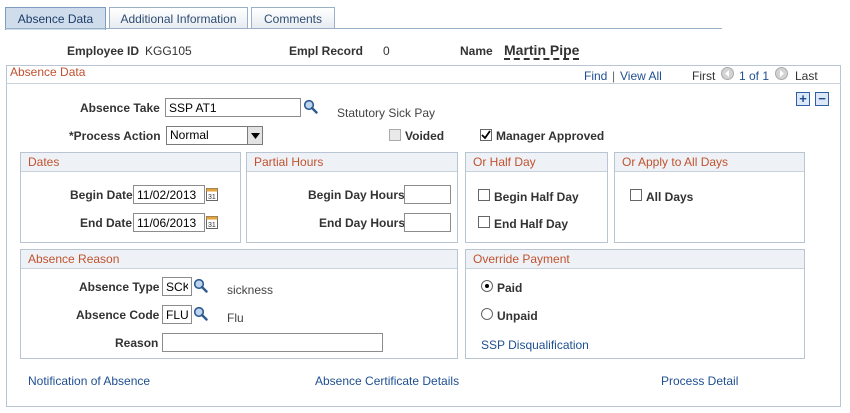 This screenshot has height=413, width=850. I want to click on absence-reason-title: Absence Reason, so click(239, 259).